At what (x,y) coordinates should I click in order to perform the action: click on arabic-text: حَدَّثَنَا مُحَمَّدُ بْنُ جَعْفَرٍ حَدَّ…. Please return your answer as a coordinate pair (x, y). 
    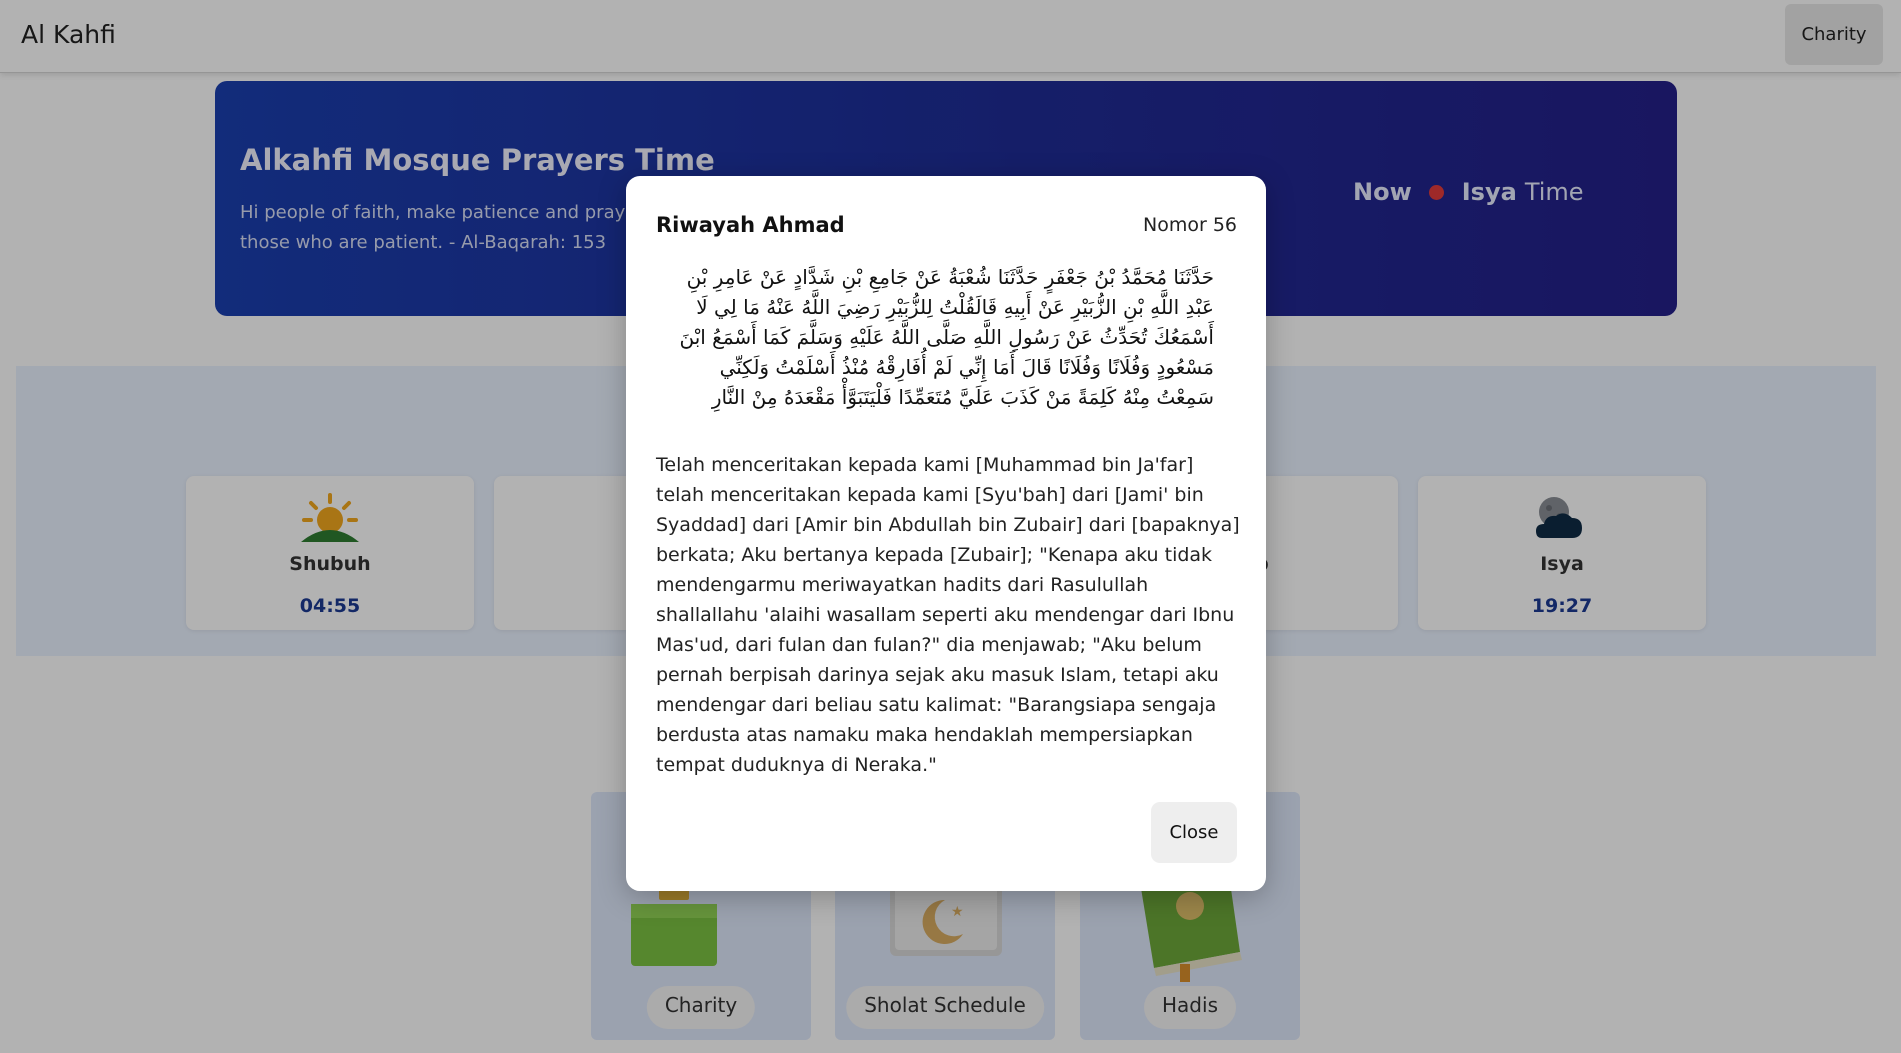
    Looking at the image, I should click on (946, 337).